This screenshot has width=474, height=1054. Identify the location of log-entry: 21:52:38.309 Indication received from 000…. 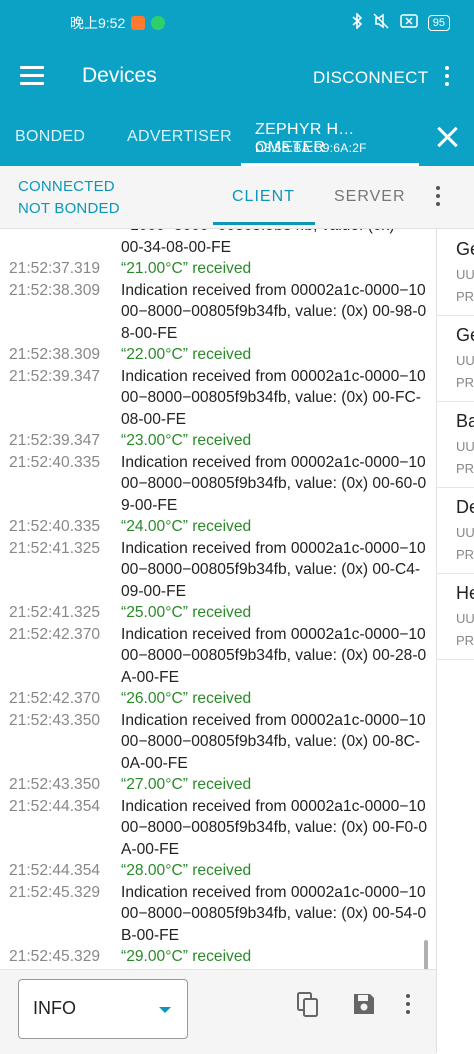
(217, 312).